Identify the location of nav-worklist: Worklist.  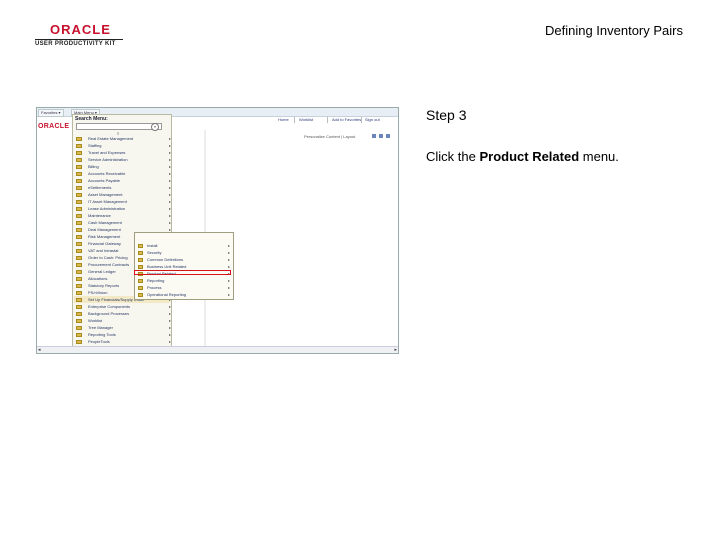
(306, 119).